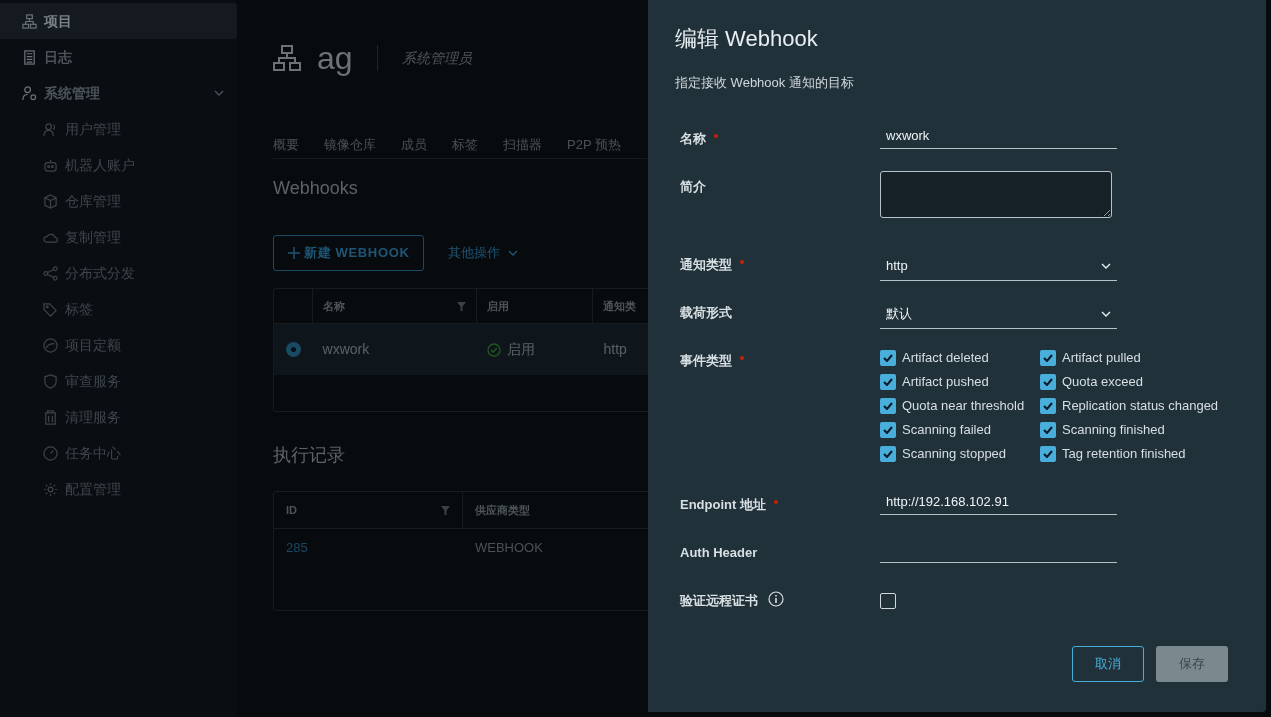  I want to click on users-icon, so click(50, 129).